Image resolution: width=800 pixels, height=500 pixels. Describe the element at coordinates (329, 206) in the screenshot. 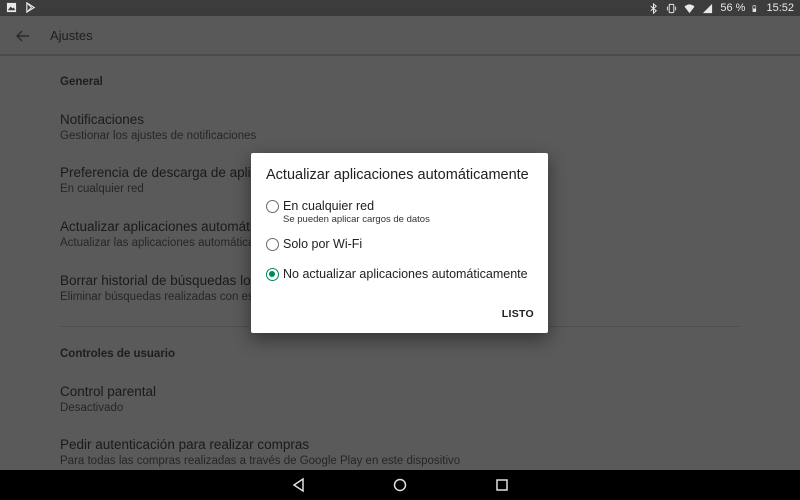

I see `option-label: En cualquier red` at that location.